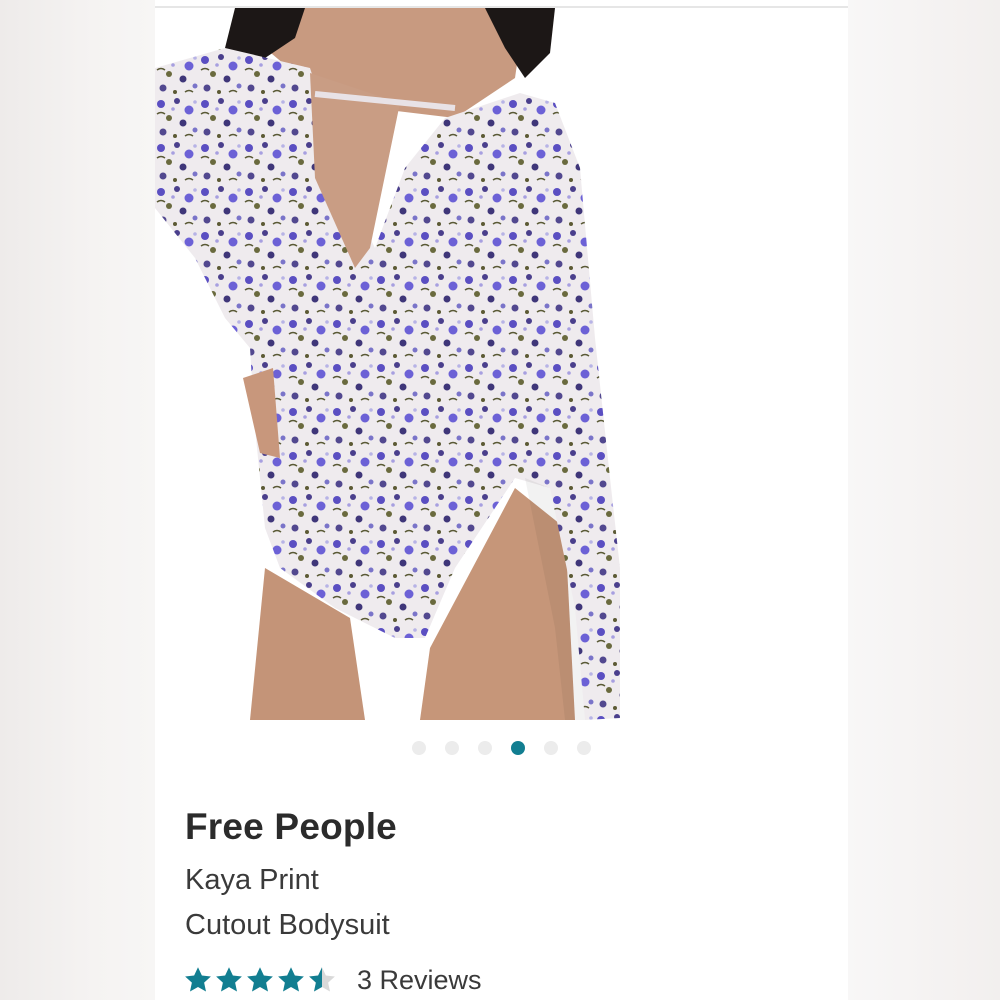 This screenshot has width=1000, height=1000. I want to click on brand-name: Free People, so click(291, 827).